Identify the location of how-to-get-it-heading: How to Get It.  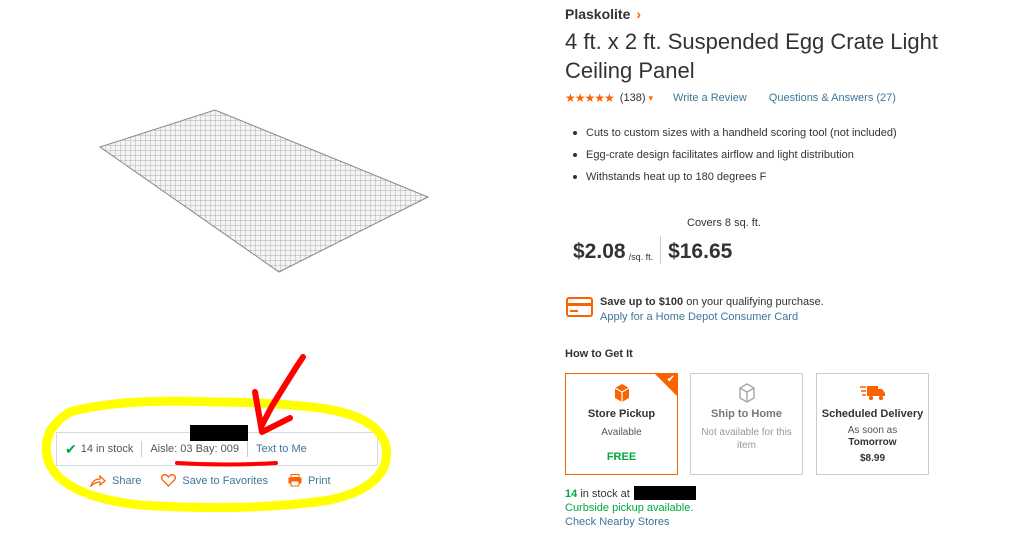
(599, 354).